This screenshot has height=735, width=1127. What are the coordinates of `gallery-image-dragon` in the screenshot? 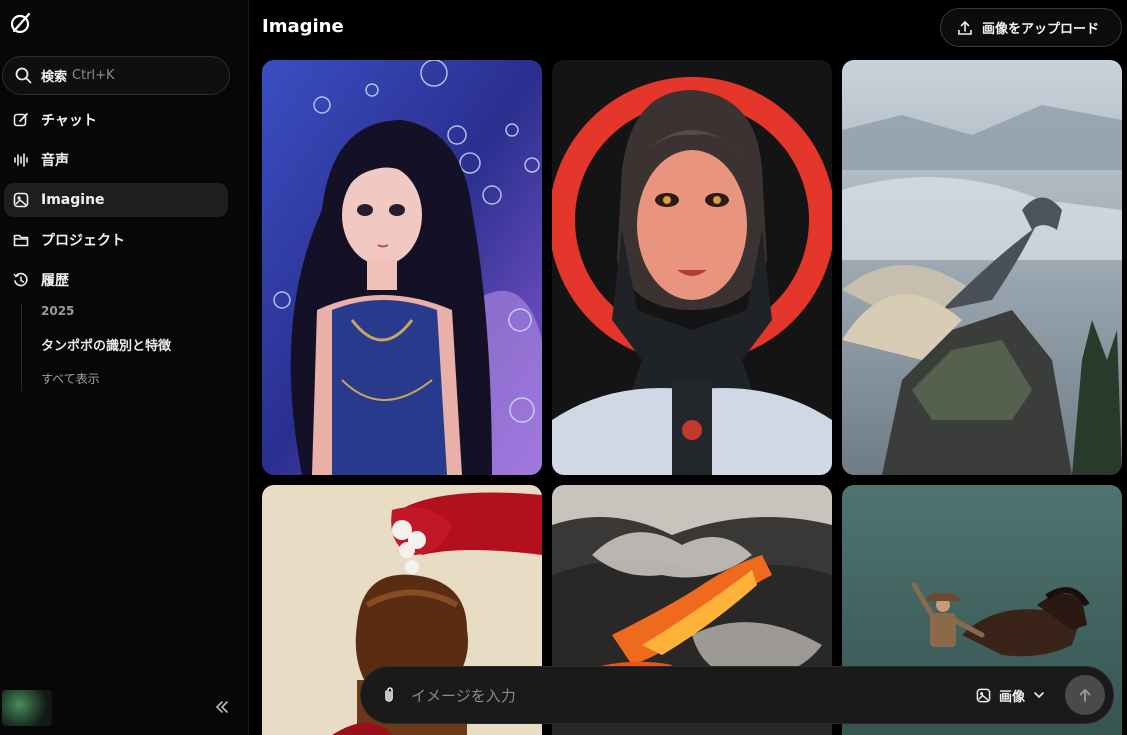 It's located at (982, 267).